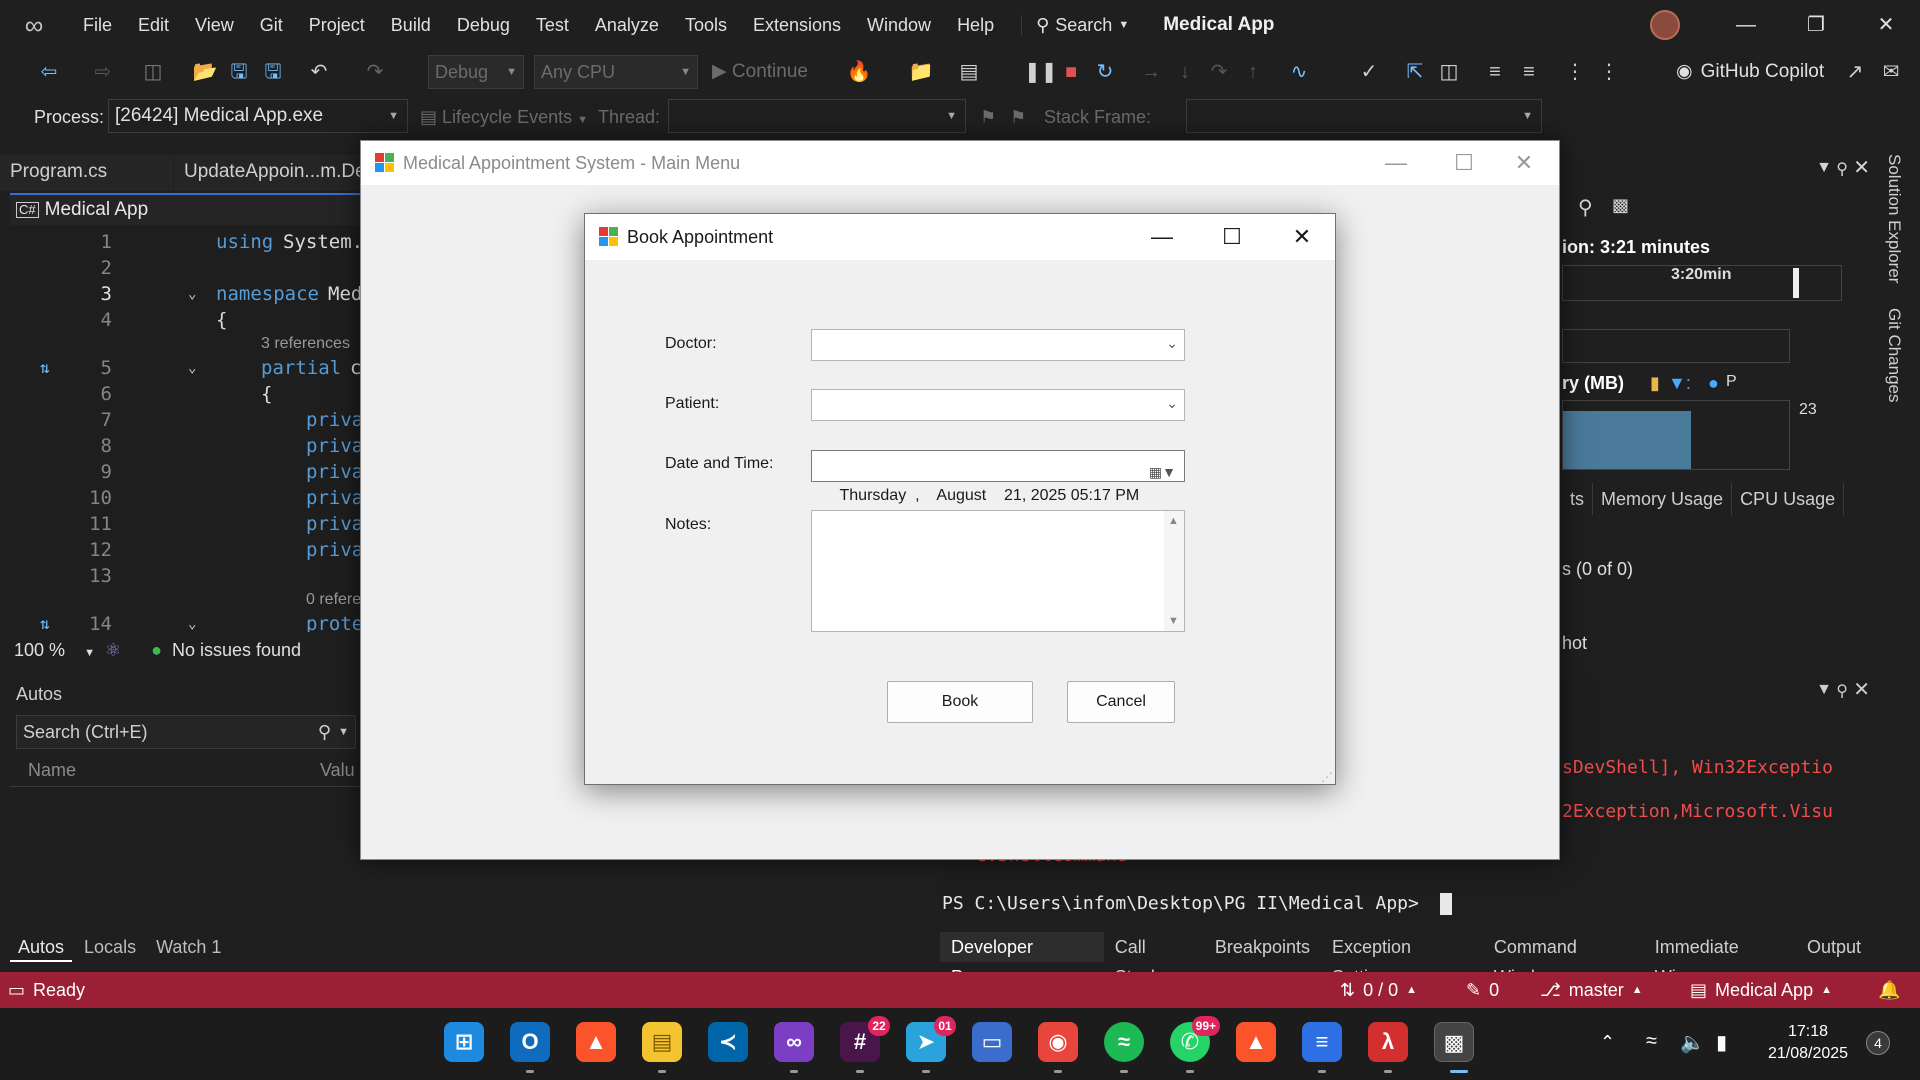 This screenshot has height=1080, width=1920. I want to click on lifecycle-events-button: ▤ Lifecycle Events ▼, so click(504, 118).